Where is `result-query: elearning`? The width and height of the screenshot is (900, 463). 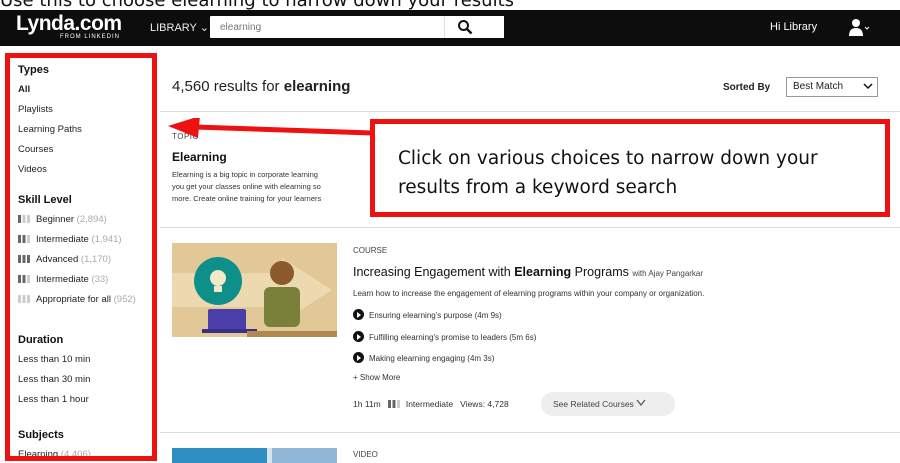 result-query: elearning is located at coordinates (317, 86).